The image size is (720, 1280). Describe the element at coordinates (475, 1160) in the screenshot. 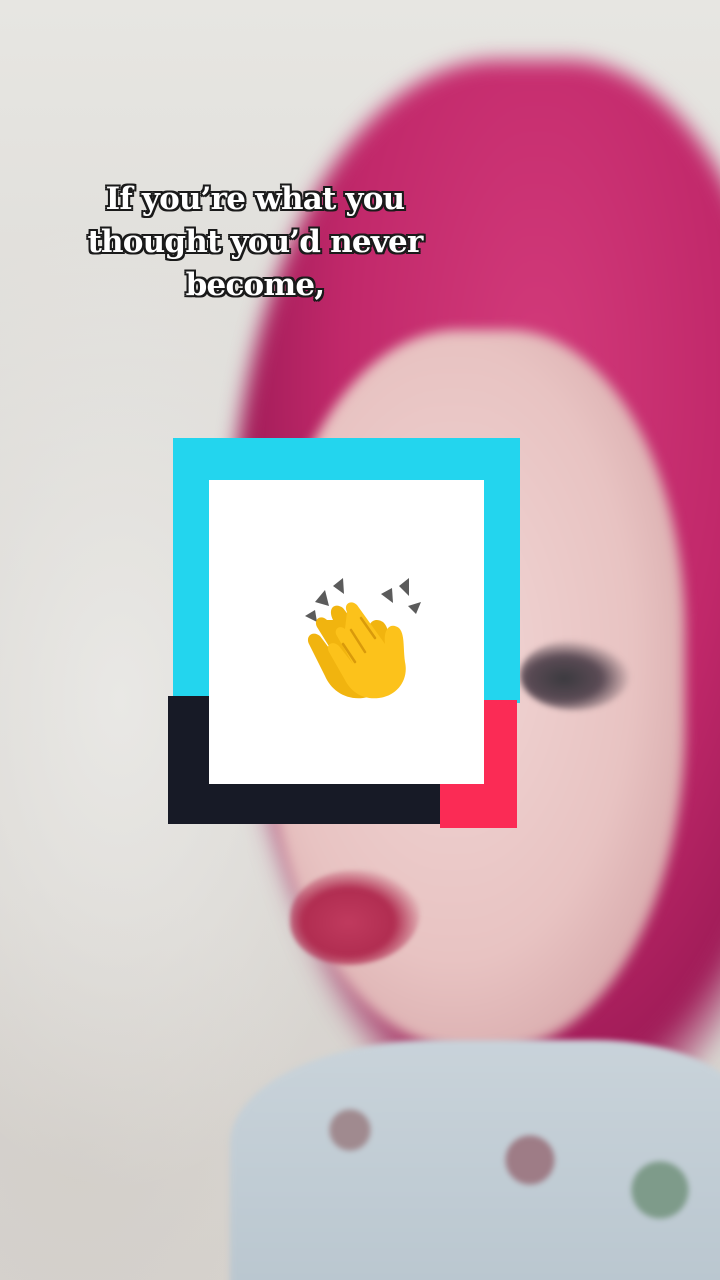

I see `background-shirt` at that location.